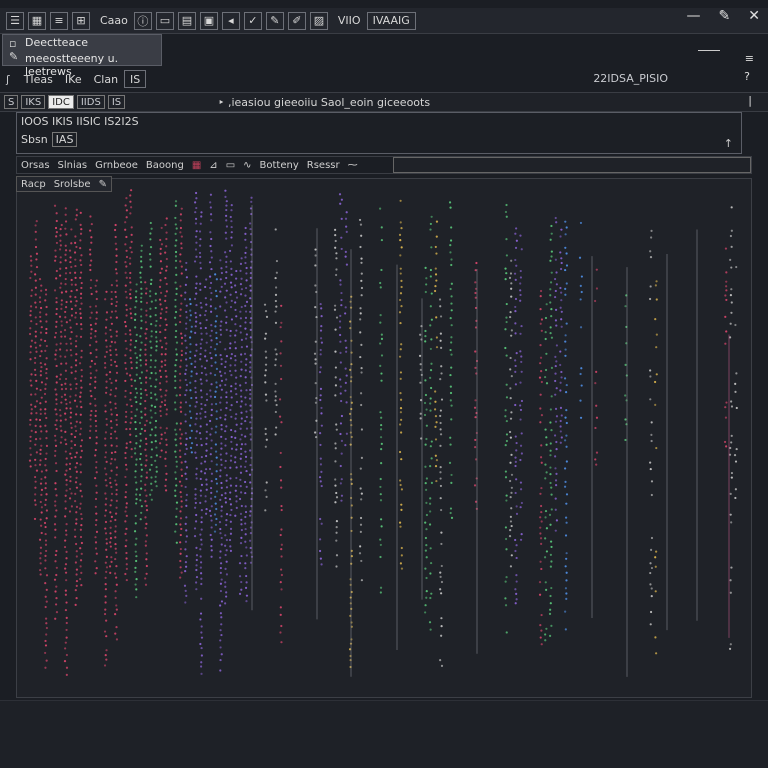 The width and height of the screenshot is (768, 768). I want to click on info-box: IAS, so click(64, 139).